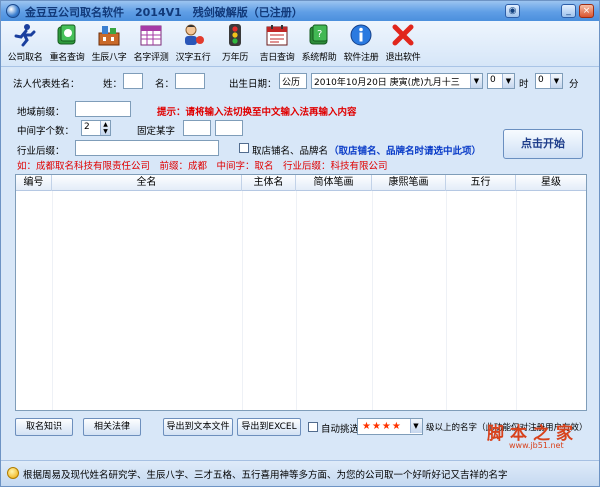  I want to click on col-simplified-strokes: 简体笔画, so click(334, 183).